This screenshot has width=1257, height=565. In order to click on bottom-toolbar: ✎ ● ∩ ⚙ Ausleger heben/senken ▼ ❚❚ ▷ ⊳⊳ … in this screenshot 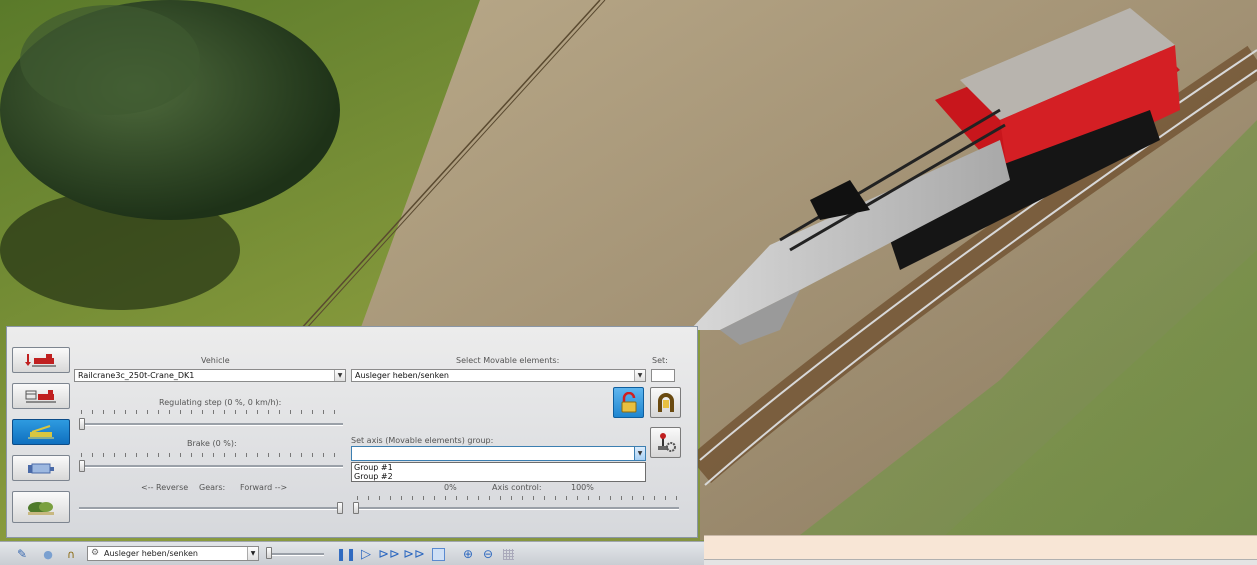, I will do `click(352, 553)`.